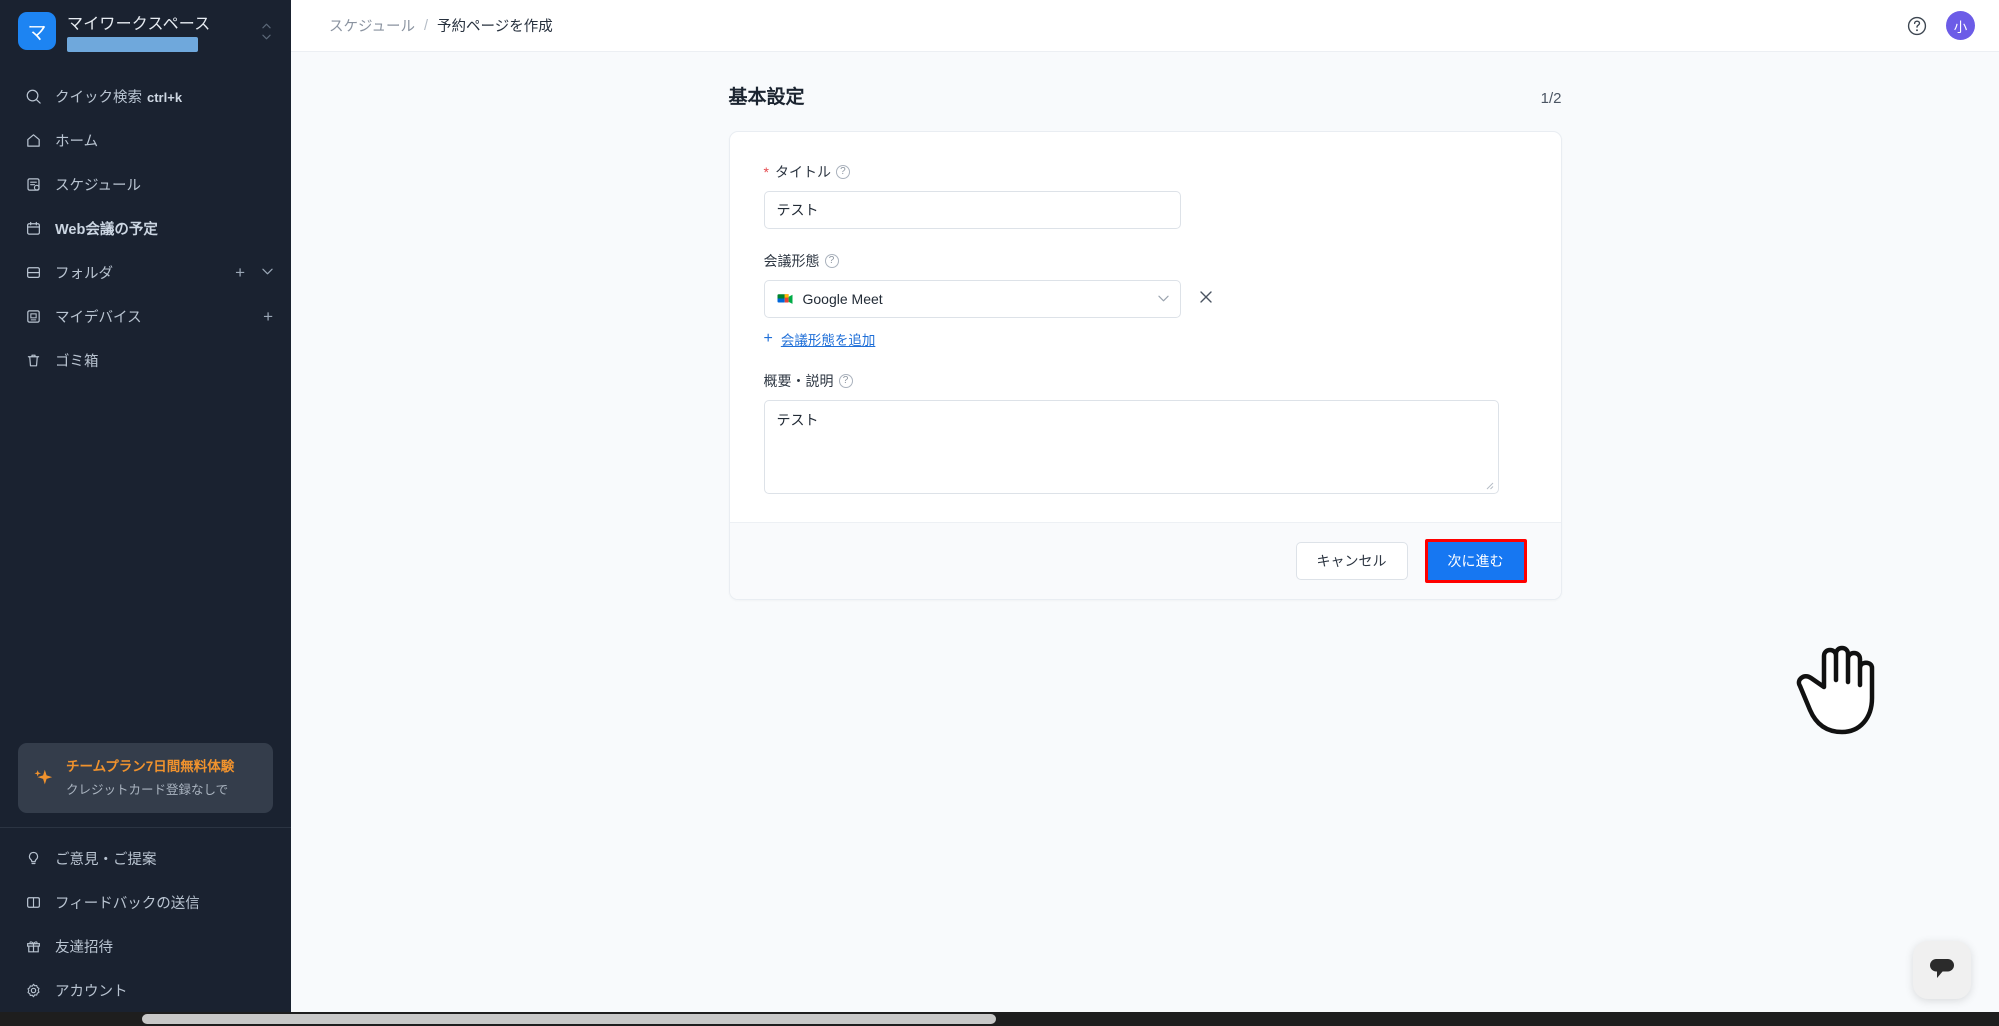 The image size is (1999, 1026). I want to click on sparkle-icon, so click(43, 778).